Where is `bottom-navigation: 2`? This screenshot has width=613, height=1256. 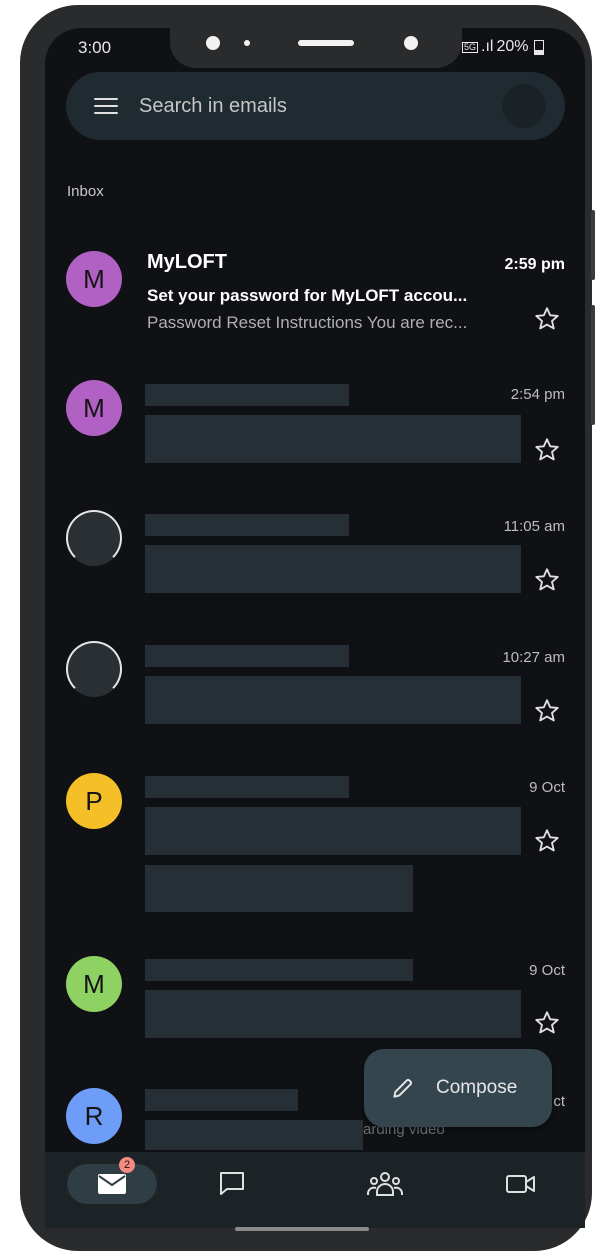
bottom-navigation: 2 is located at coordinates (315, 1190).